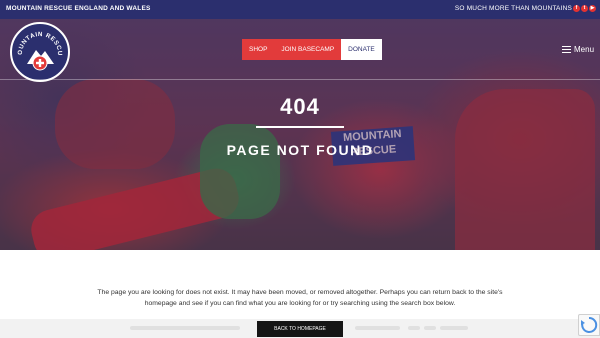 This screenshot has width=600, height=338. I want to click on youtube-icon: ▶, so click(592, 8).